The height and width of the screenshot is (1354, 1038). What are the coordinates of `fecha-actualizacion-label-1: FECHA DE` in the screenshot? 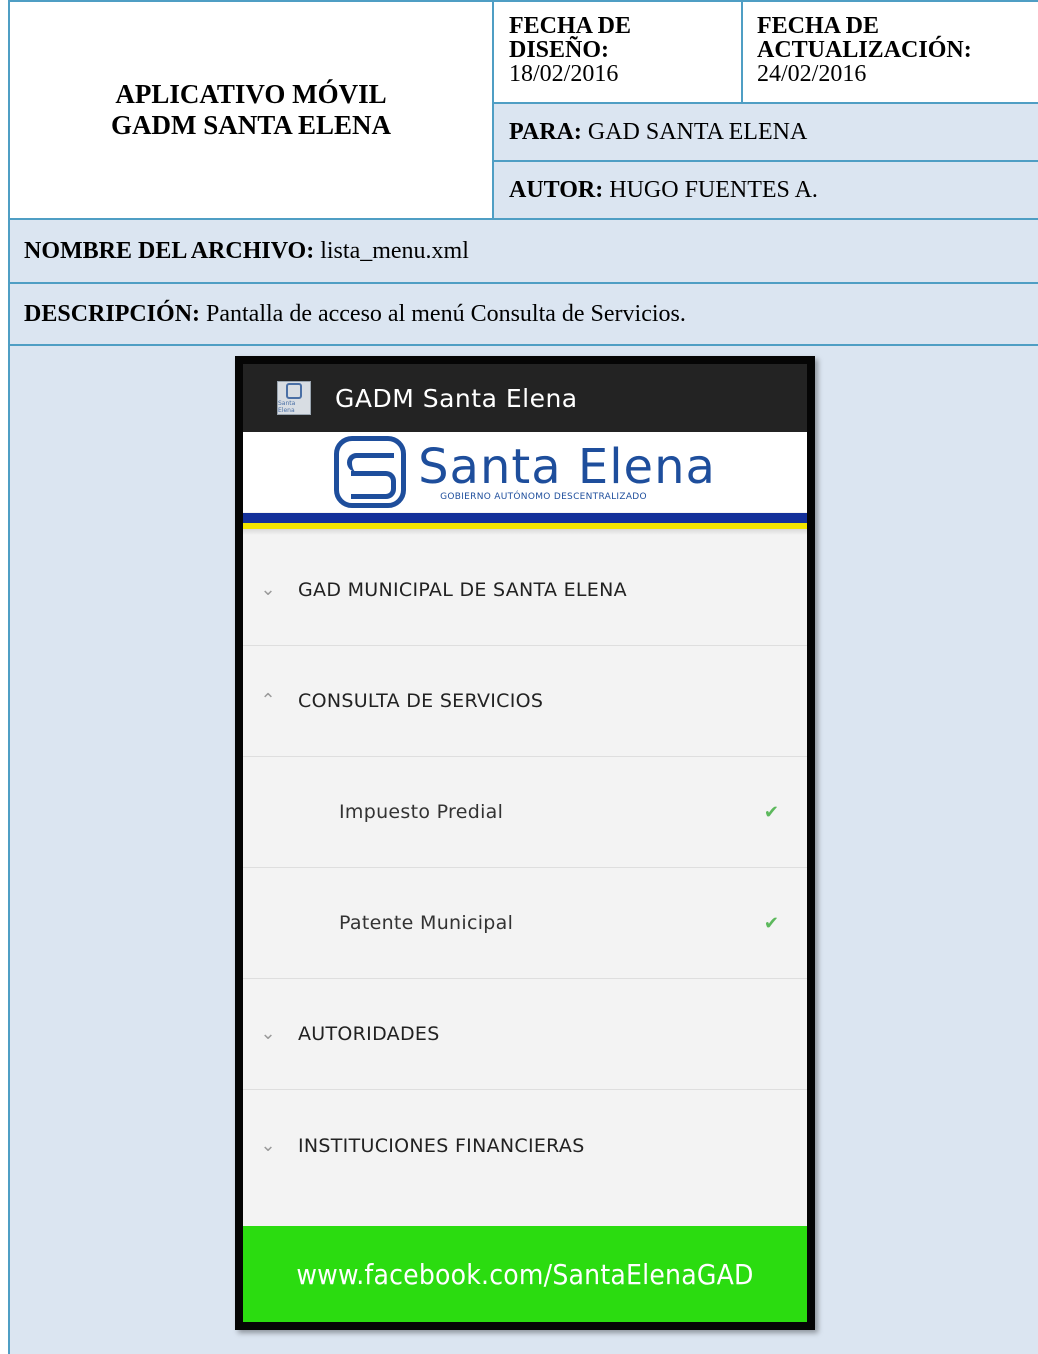 It's located at (818, 26).